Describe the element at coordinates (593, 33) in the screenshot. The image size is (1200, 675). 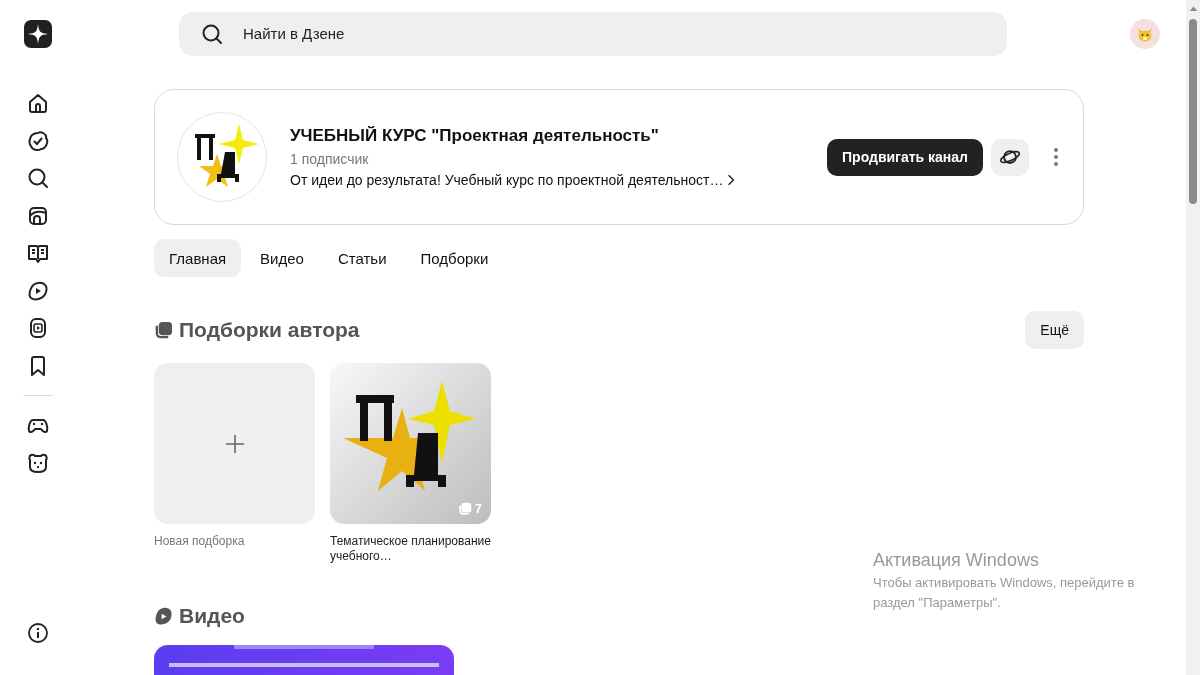
I see `search-field: Найти в Дзене` at that location.